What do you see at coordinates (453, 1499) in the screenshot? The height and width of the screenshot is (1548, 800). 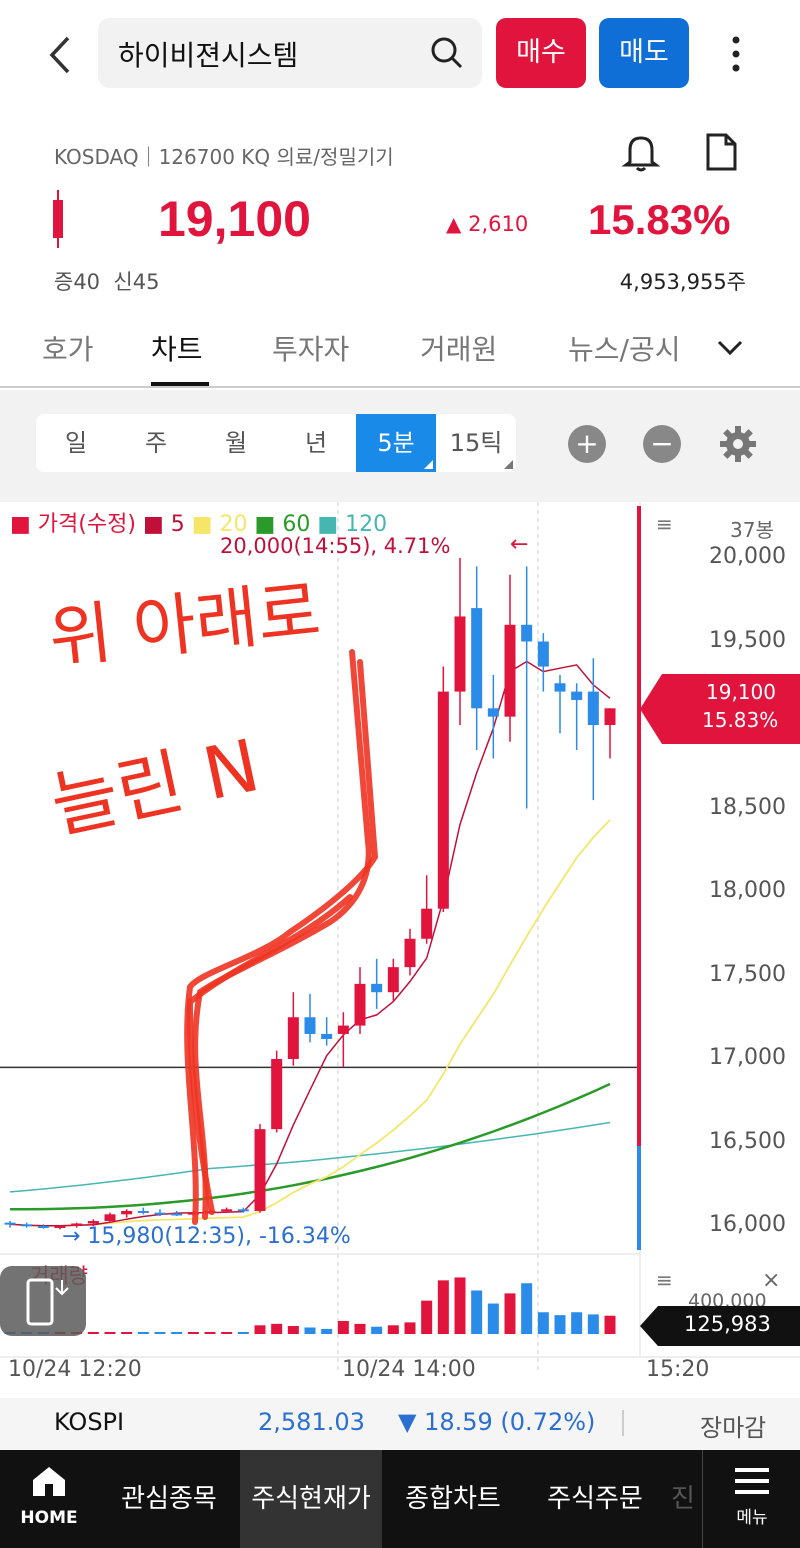 I see `nav-chart: 종합차트` at bounding box center [453, 1499].